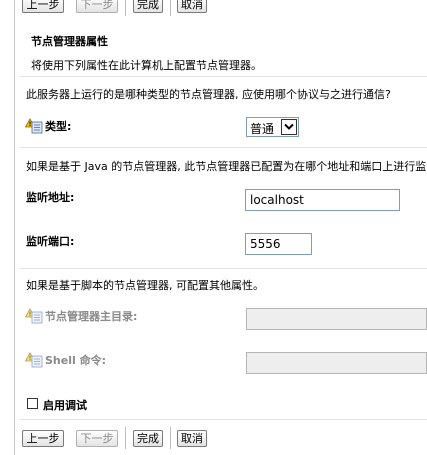 Image resolution: width=427 pixels, height=455 pixels. What do you see at coordinates (148, 438) in the screenshot?
I see `finish-button: 完成` at bounding box center [148, 438].